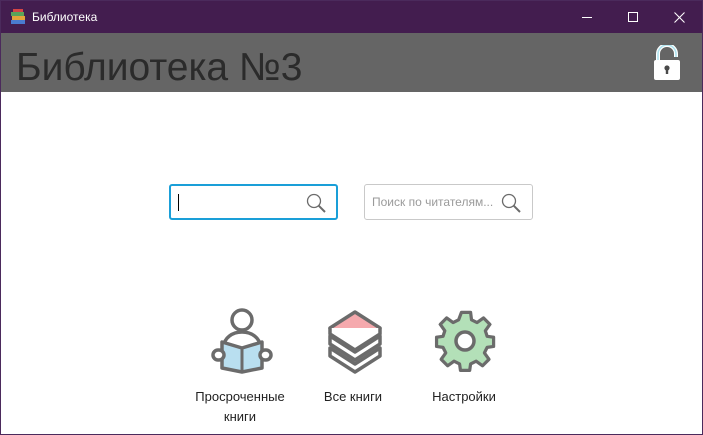 The width and height of the screenshot is (703, 435). Describe the element at coordinates (18, 16) in the screenshot. I see `books-stack-icon` at that location.